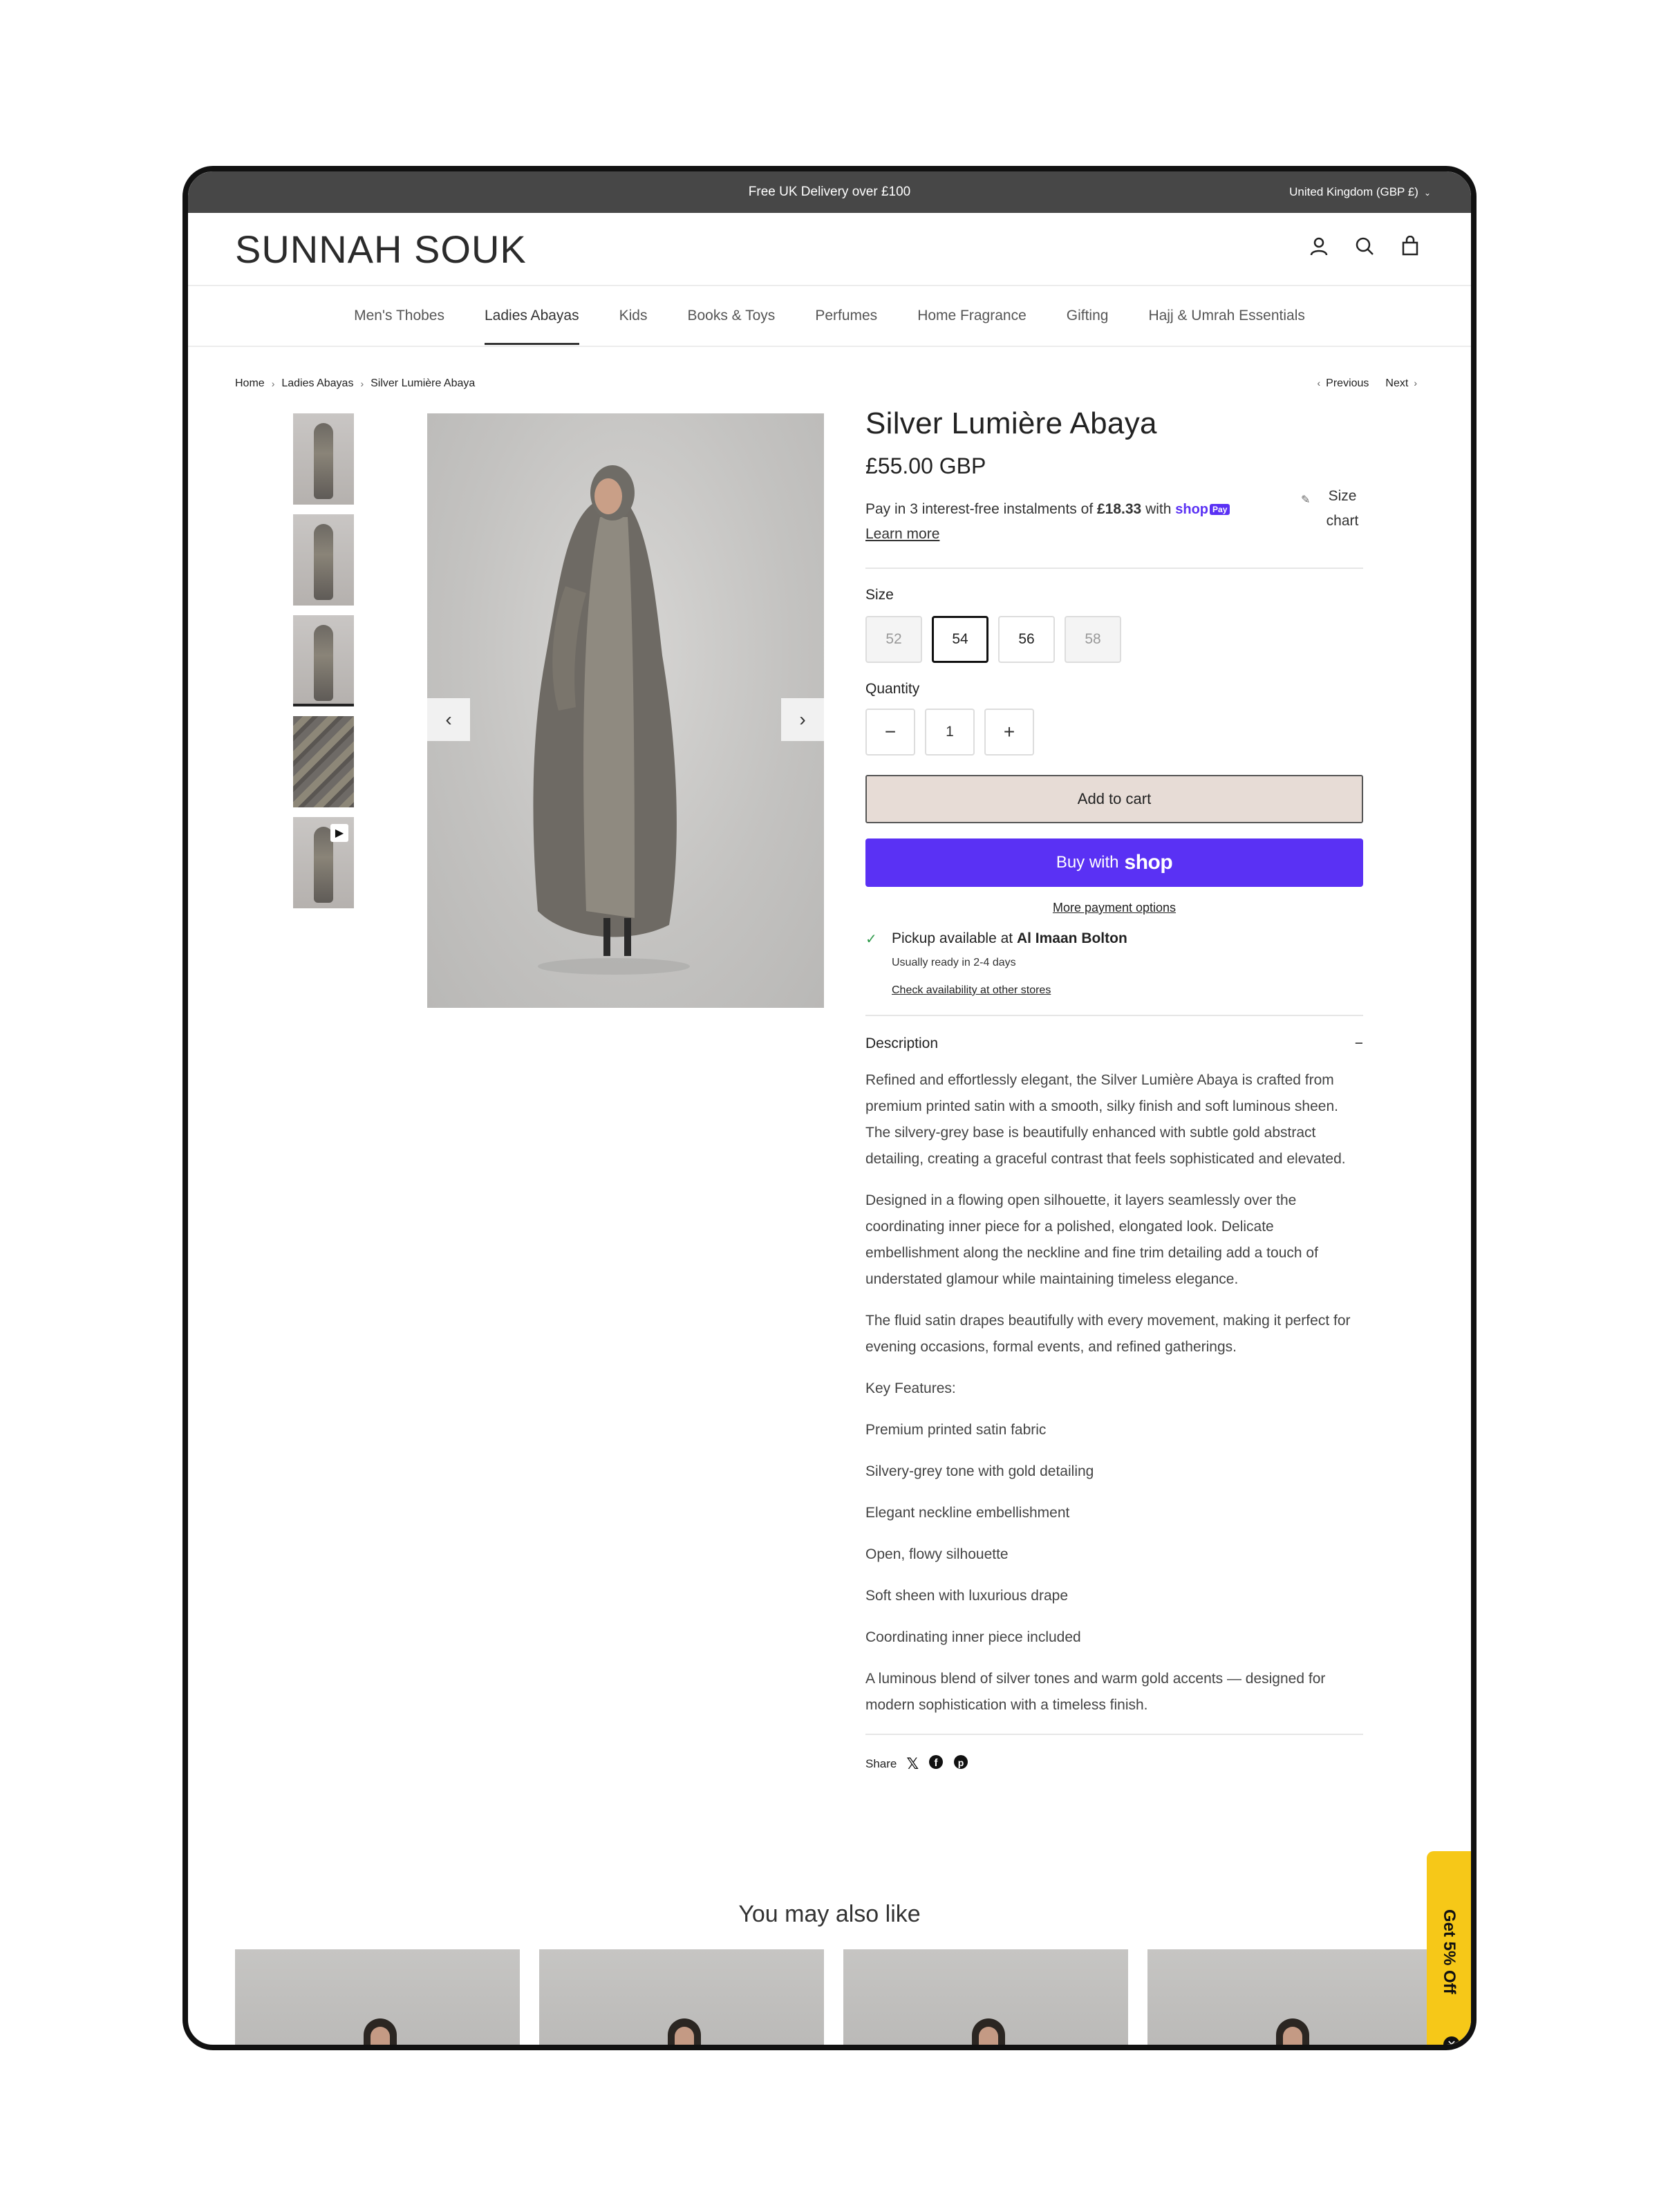 The width and height of the screenshot is (1659, 2212). What do you see at coordinates (323, 862) in the screenshot?
I see `thumbnail-video: ▶` at bounding box center [323, 862].